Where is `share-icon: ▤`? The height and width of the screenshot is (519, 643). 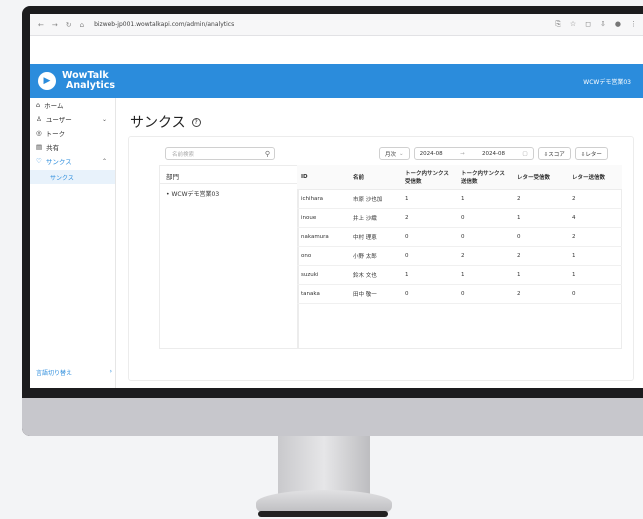 share-icon: ▤ is located at coordinates (39, 147).